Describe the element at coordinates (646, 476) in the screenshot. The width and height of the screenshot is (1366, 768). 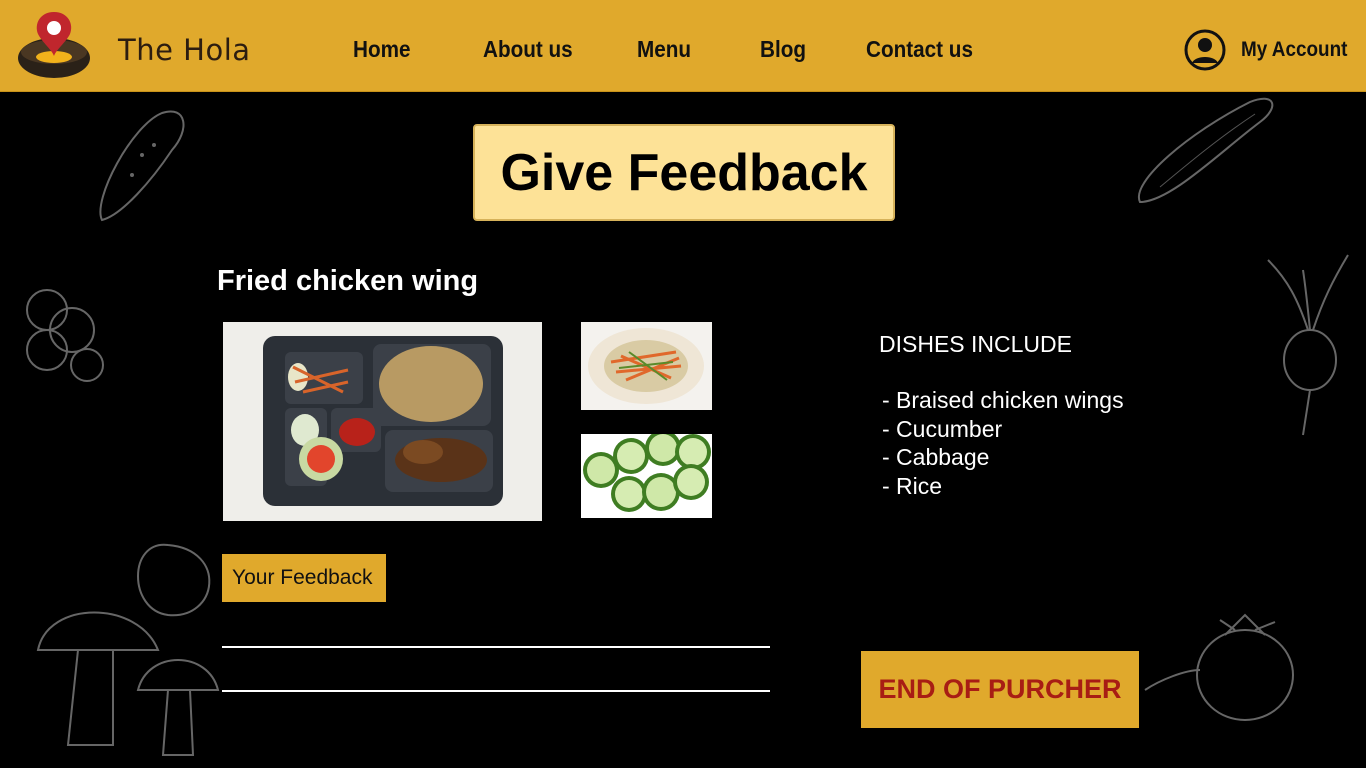
I see `cucumber-slices-image` at that location.